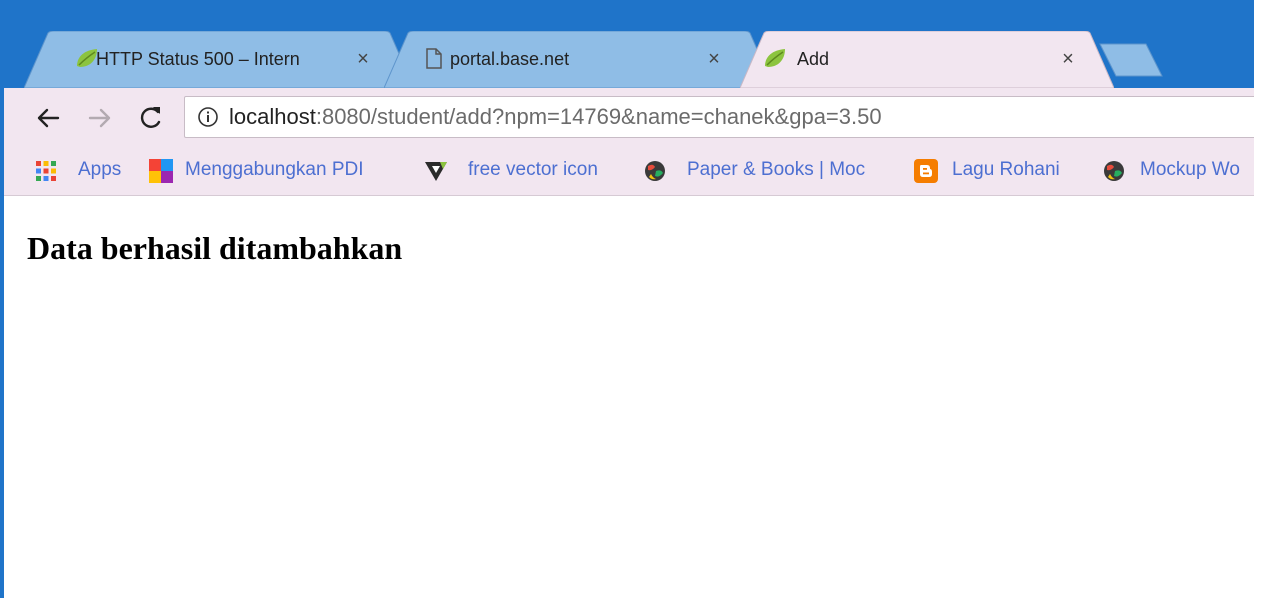 This screenshot has height=598, width=1268. Describe the element at coordinates (533, 169) in the screenshot. I see `bookmark-label: free vector icon` at that location.